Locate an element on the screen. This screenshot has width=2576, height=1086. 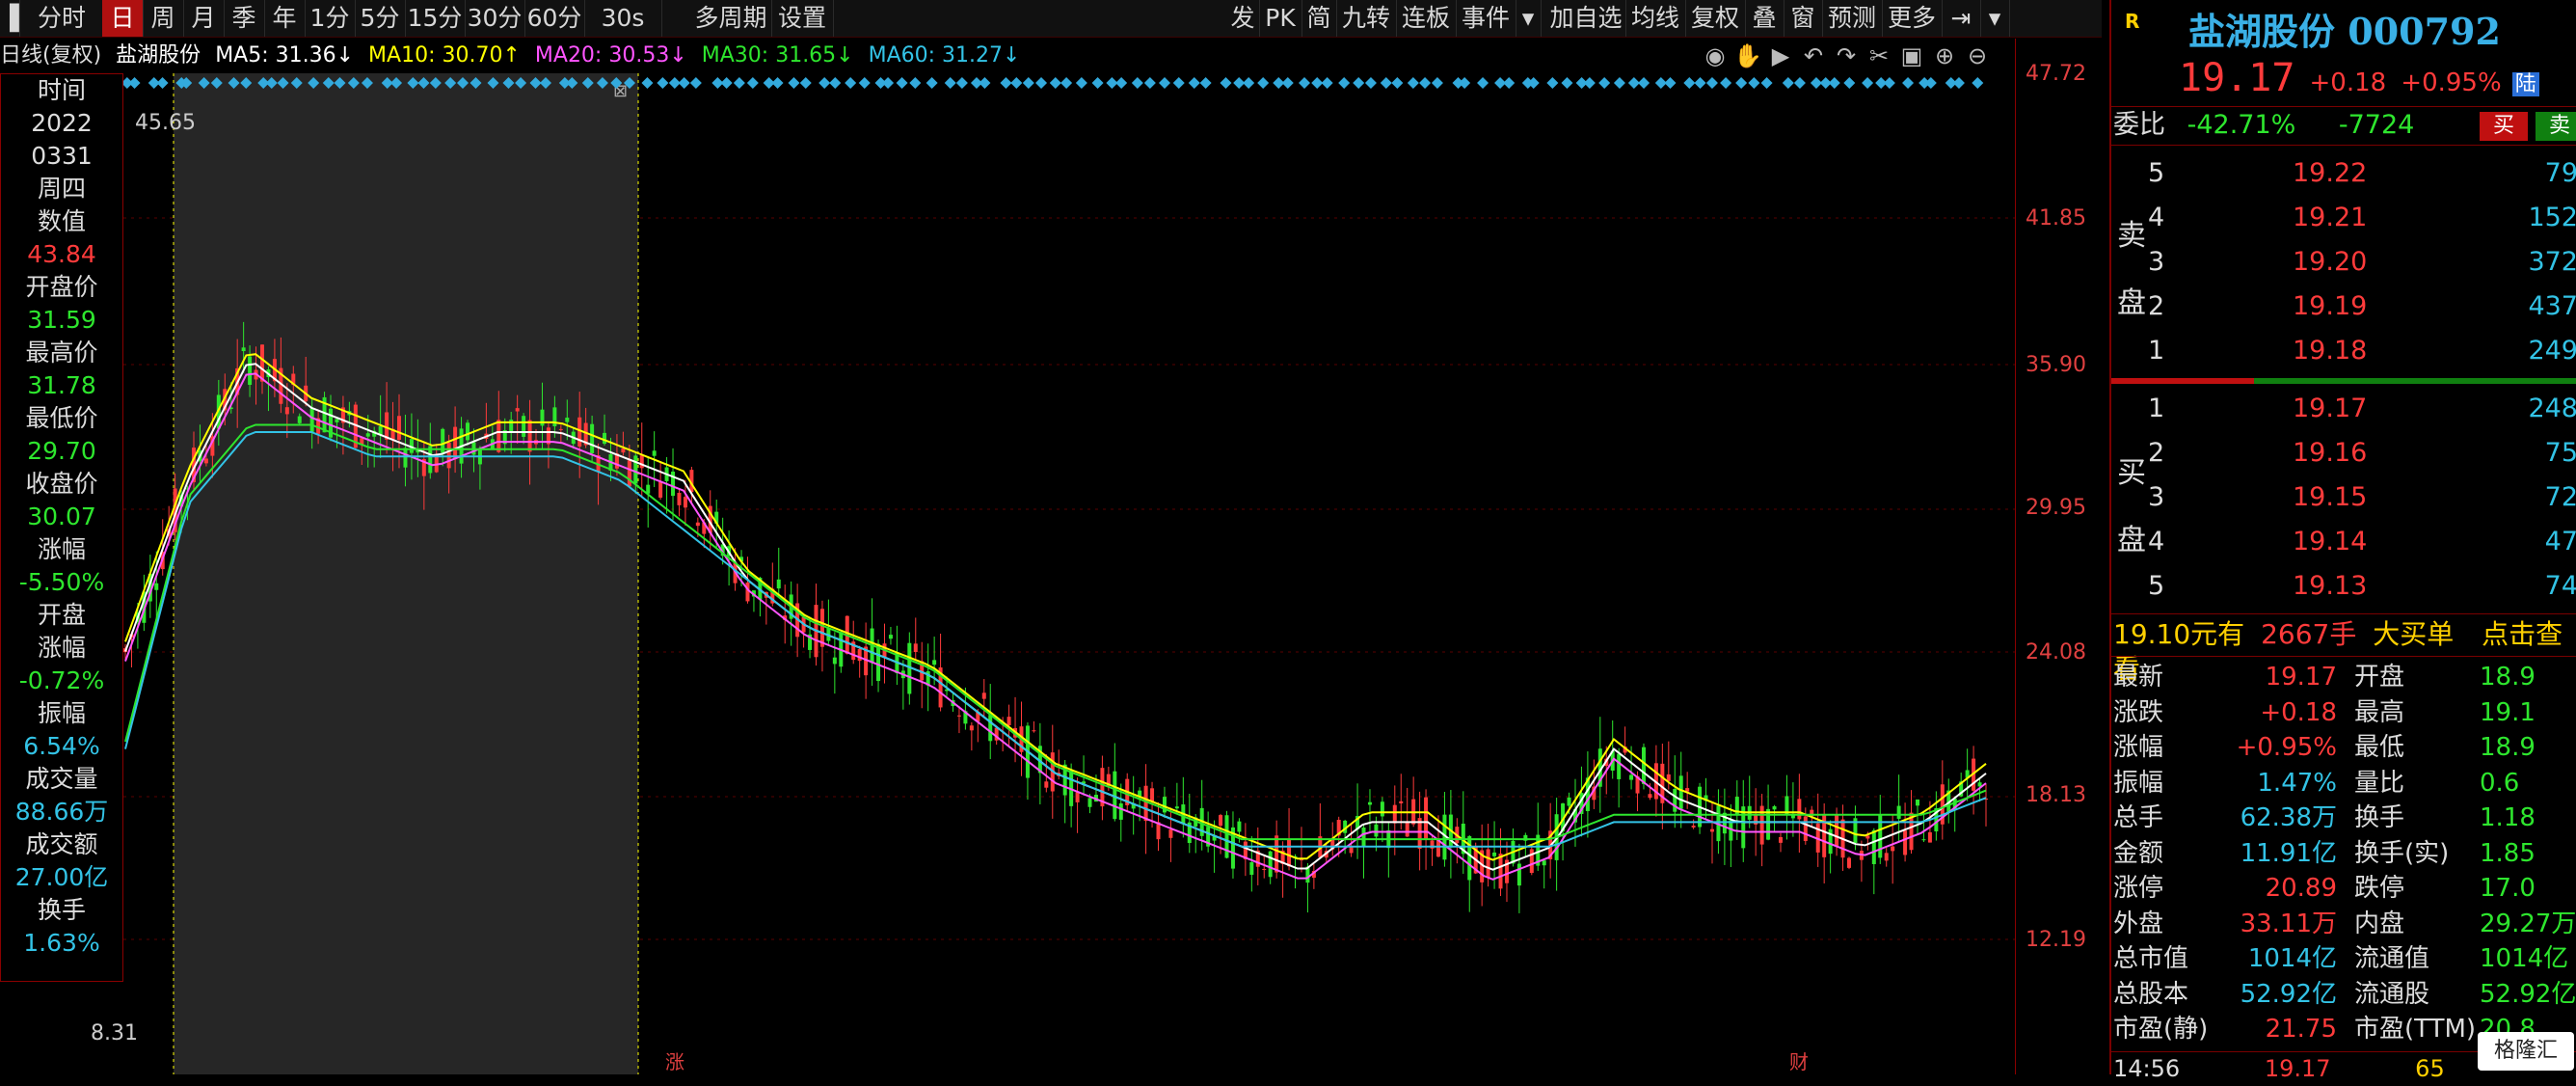
bids-row: 5 19.13 74 is located at coordinates (2362, 586).